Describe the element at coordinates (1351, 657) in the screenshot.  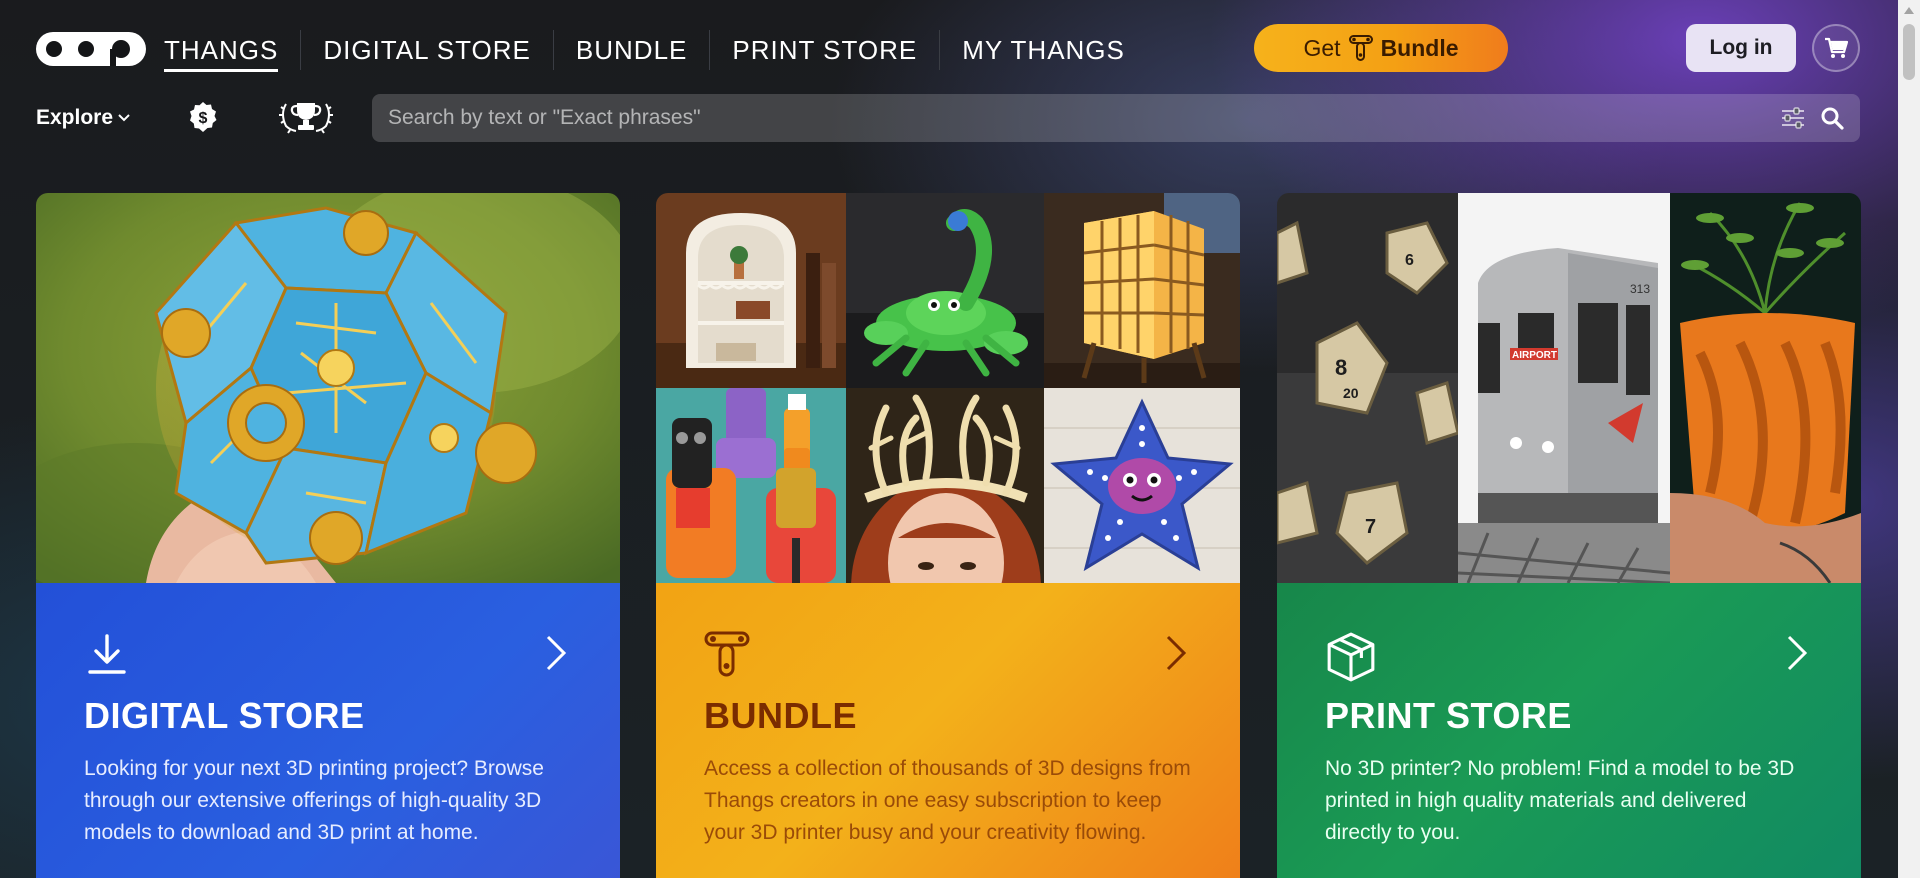
I see `box-icon` at that location.